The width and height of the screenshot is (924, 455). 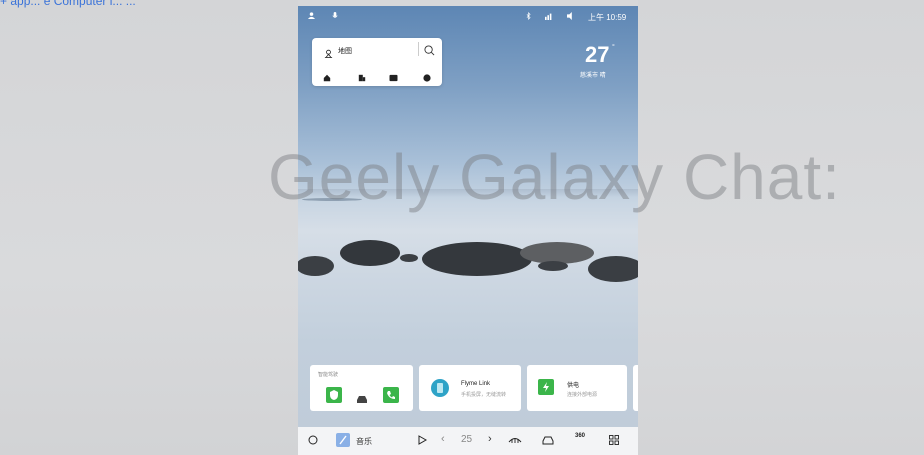 What do you see at coordinates (635, 388) in the screenshot?
I see `partial-card` at bounding box center [635, 388].